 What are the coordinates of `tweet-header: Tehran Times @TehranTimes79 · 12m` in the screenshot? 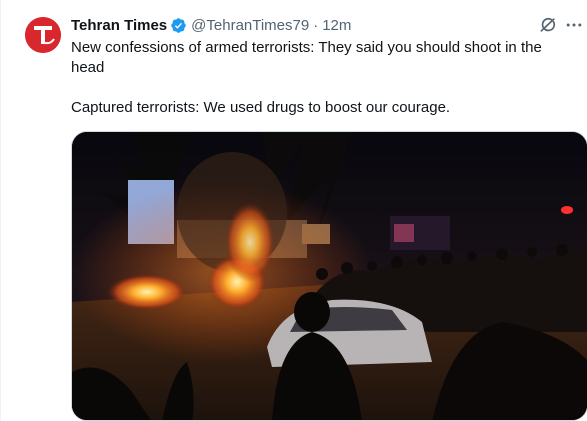 It's located at (323, 25).